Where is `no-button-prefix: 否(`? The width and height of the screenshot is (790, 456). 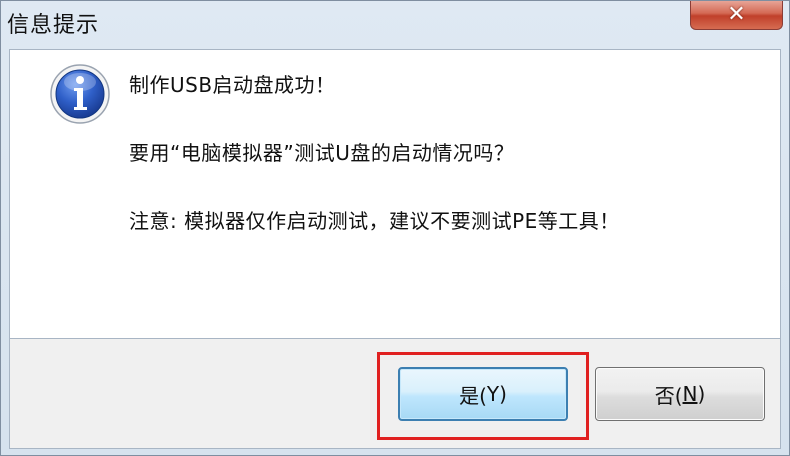
no-button-prefix: 否( is located at coordinates (668, 395).